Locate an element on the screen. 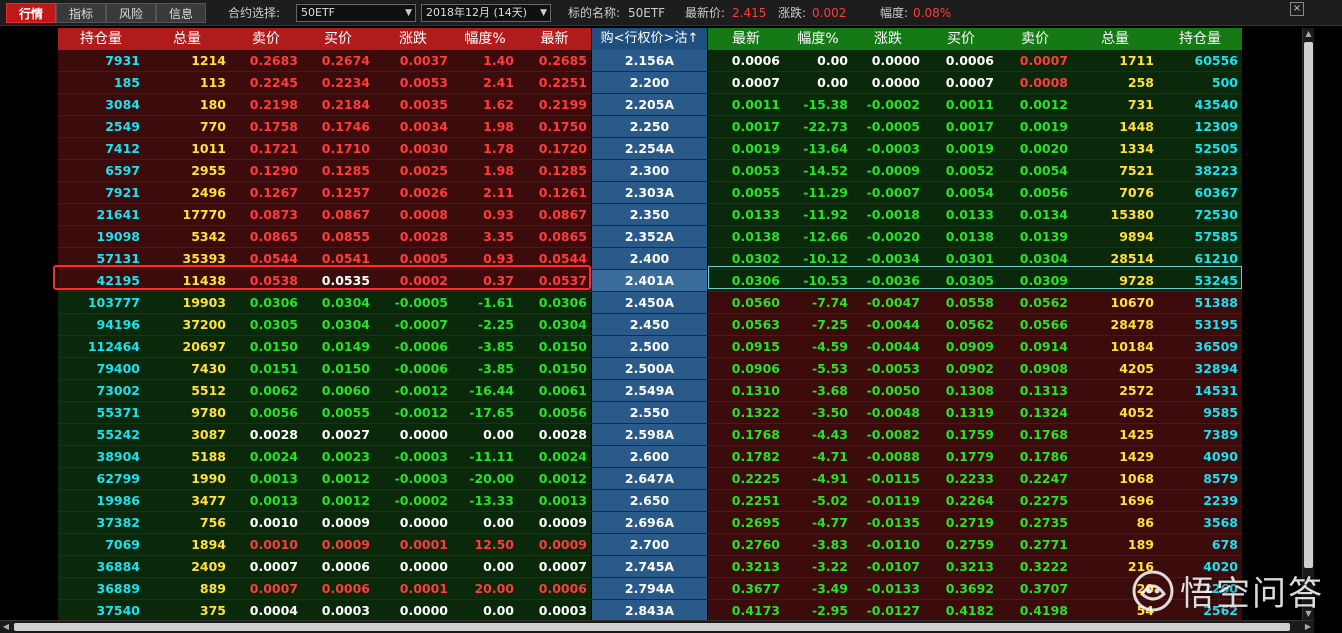  strike-cell: 2.696A is located at coordinates (649, 523).